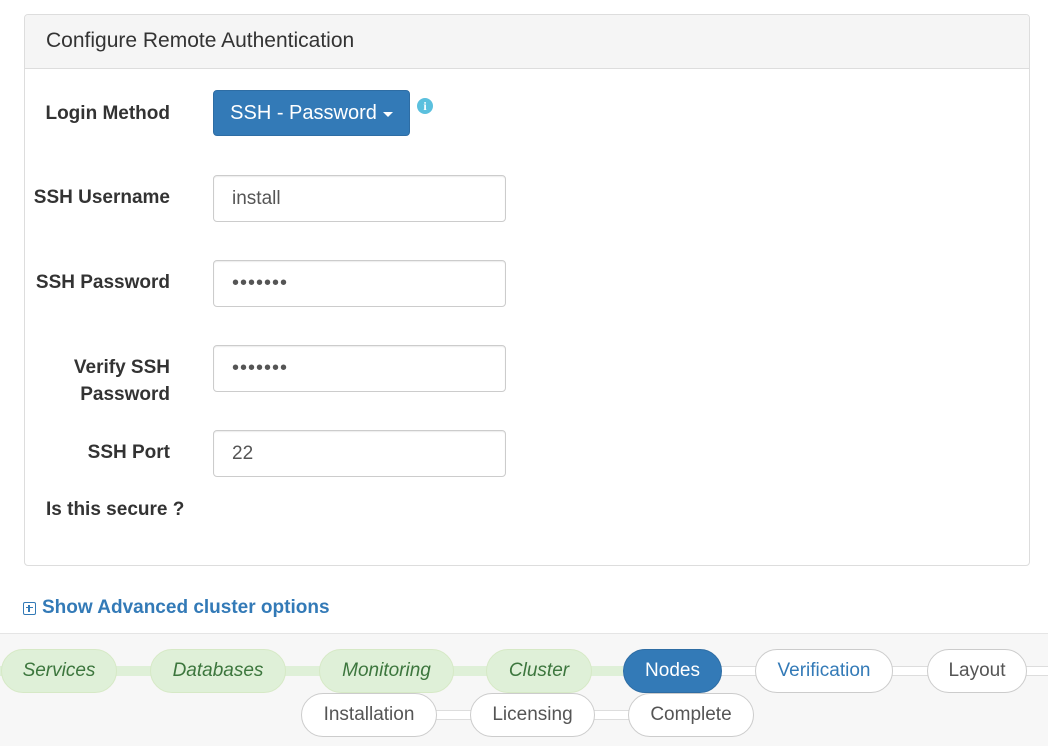  What do you see at coordinates (386, 671) in the screenshot?
I see `step-monitoring: Monitoring` at bounding box center [386, 671].